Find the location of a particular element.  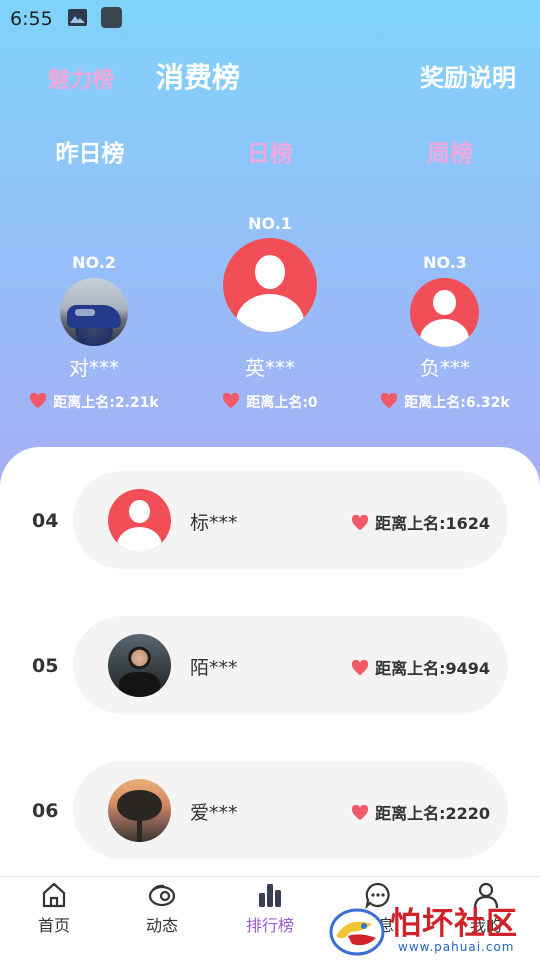

distance-text: 距离上名:6.32k is located at coordinates (457, 403).